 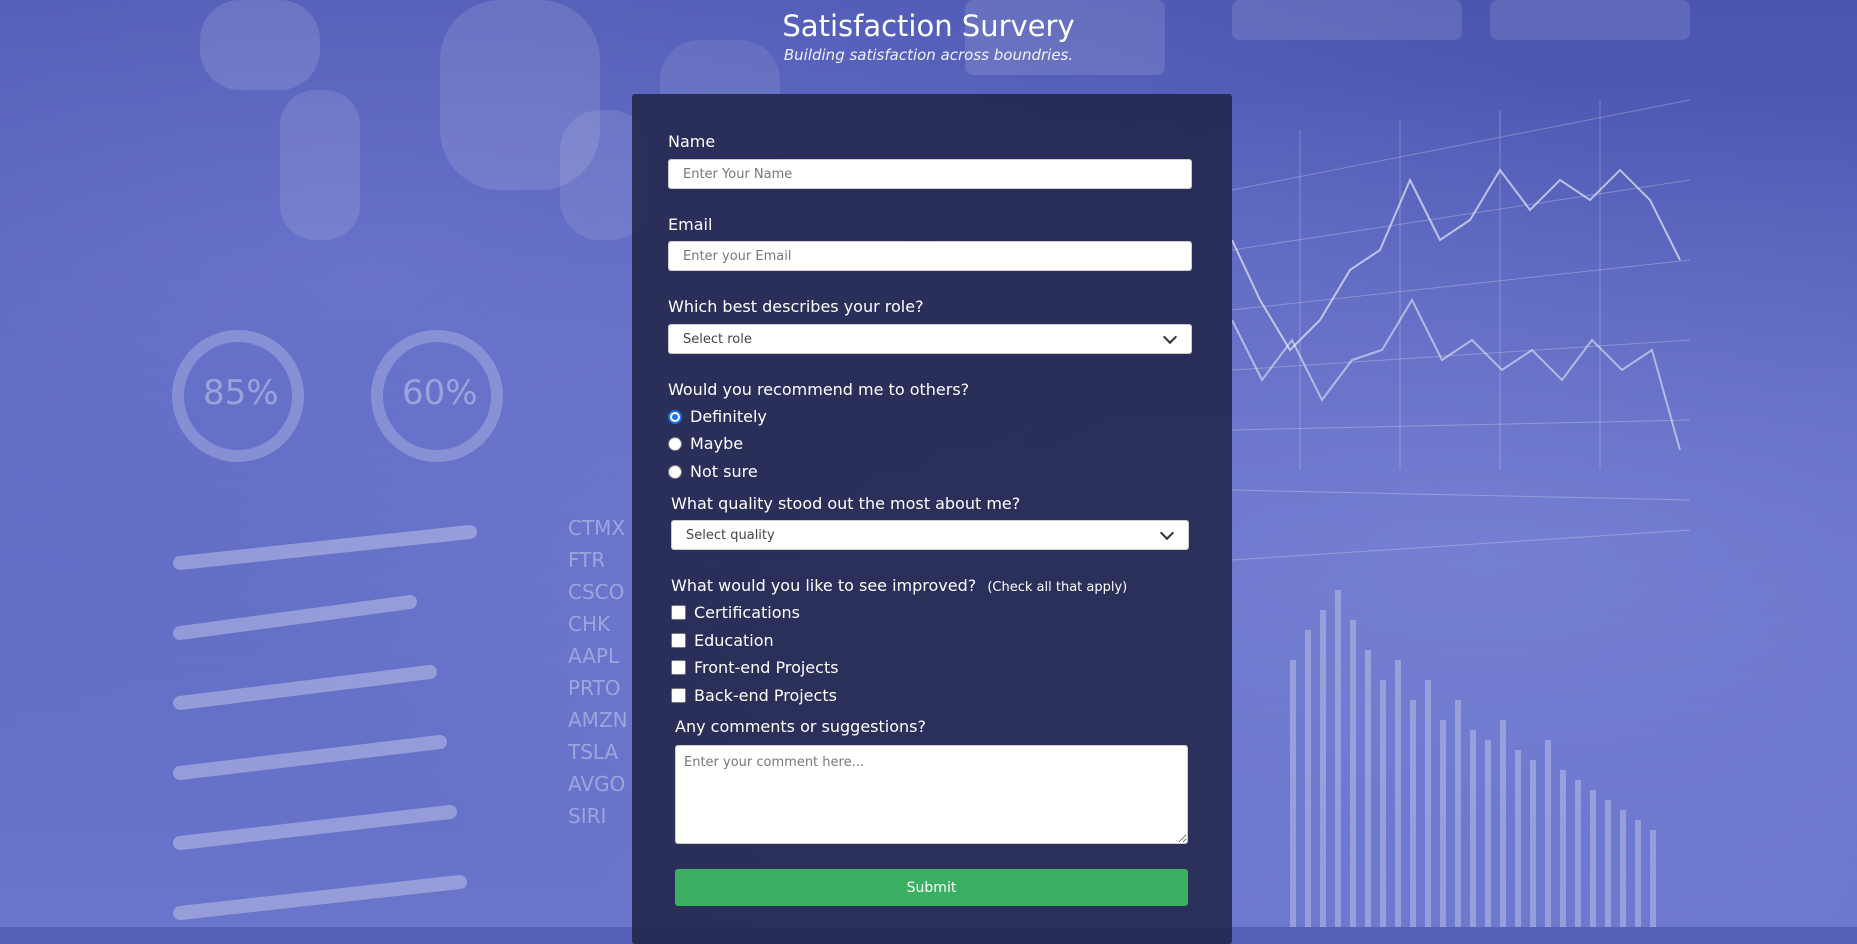 What do you see at coordinates (596, 592) in the screenshot?
I see `ticker-label: CSCO` at bounding box center [596, 592].